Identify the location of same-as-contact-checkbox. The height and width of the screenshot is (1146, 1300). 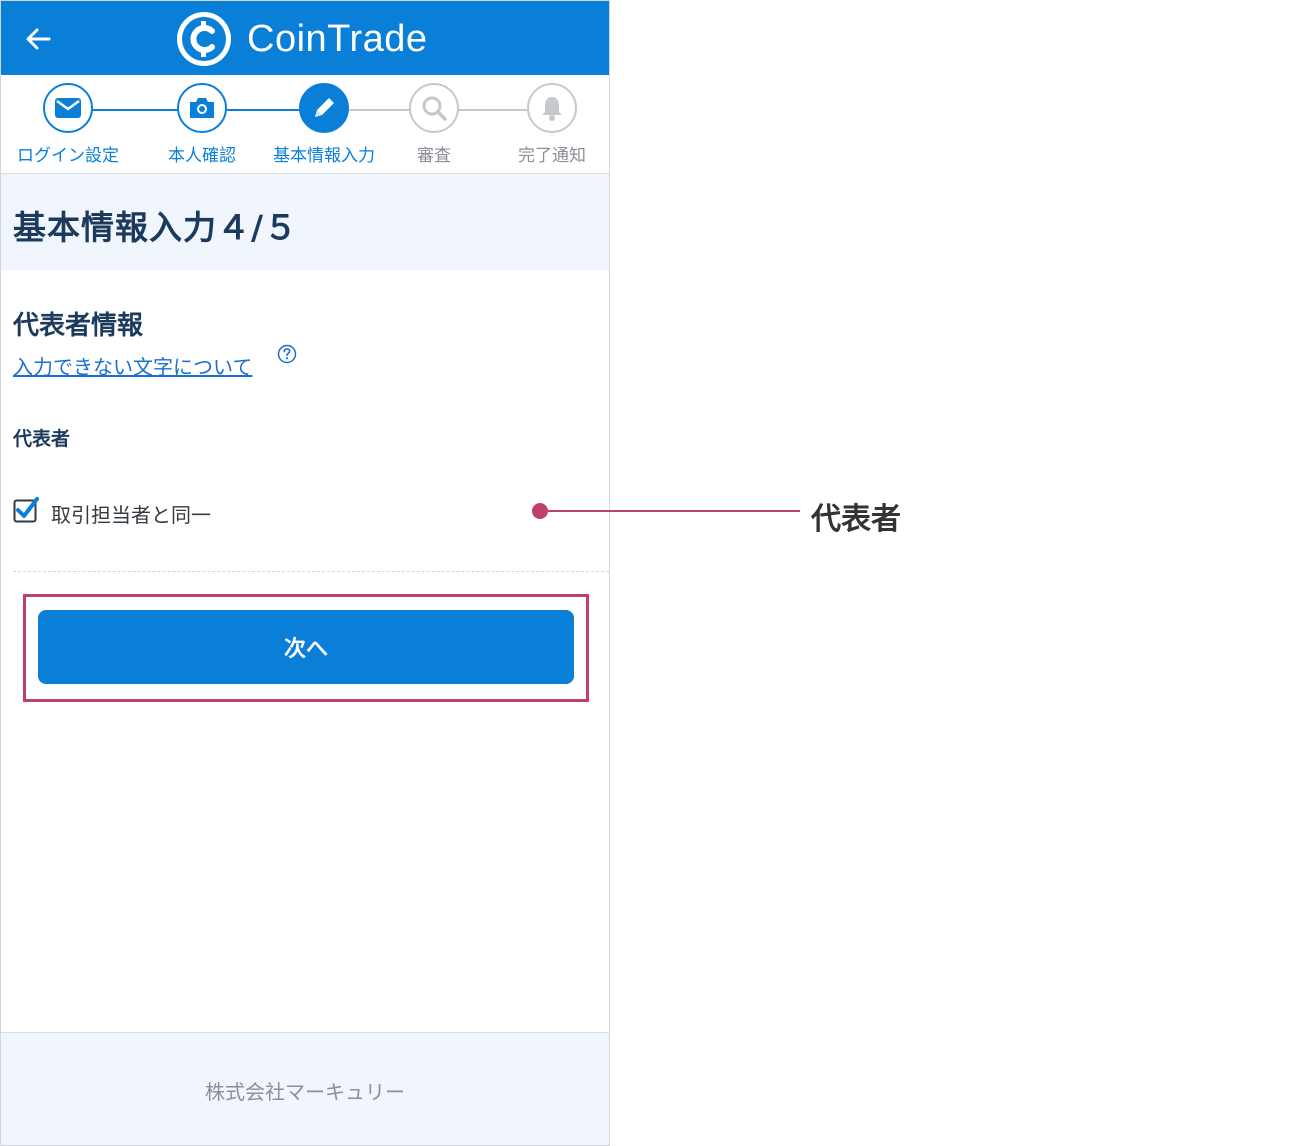
(26, 510).